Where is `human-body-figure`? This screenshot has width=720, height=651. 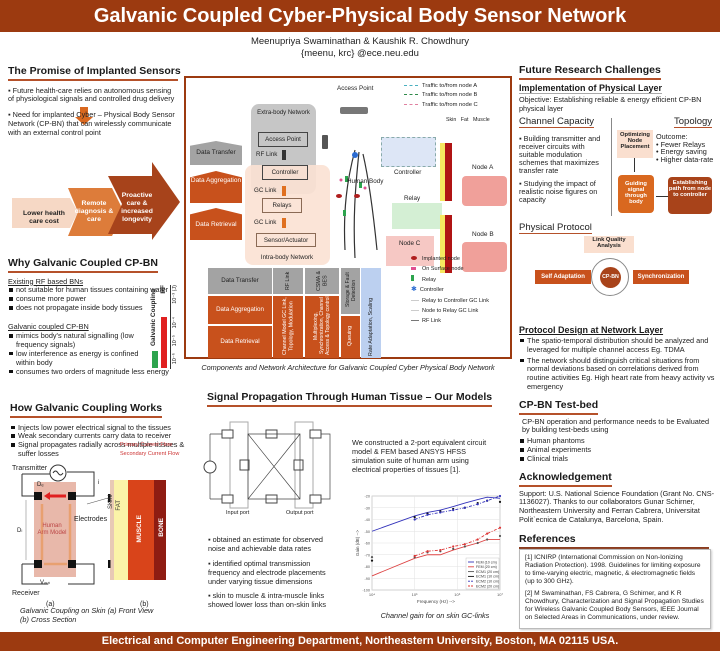
human-body-figure is located at coordinates (357, 204).